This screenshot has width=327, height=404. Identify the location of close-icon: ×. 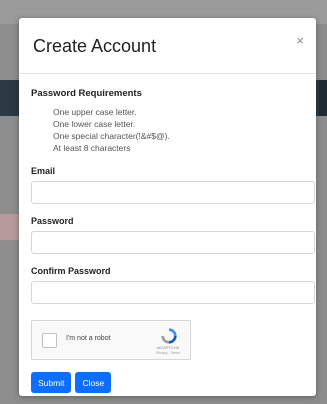
(300, 40).